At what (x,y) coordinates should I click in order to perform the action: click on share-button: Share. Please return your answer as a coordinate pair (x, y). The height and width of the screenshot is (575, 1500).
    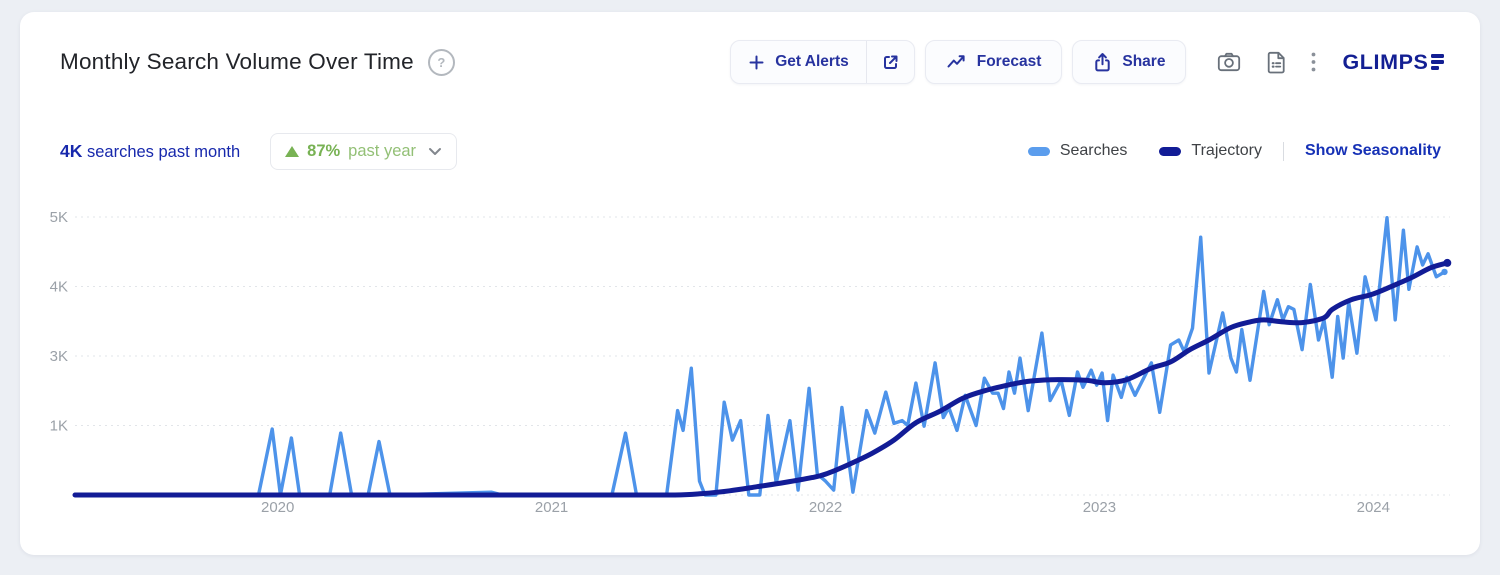
    Looking at the image, I should click on (1129, 62).